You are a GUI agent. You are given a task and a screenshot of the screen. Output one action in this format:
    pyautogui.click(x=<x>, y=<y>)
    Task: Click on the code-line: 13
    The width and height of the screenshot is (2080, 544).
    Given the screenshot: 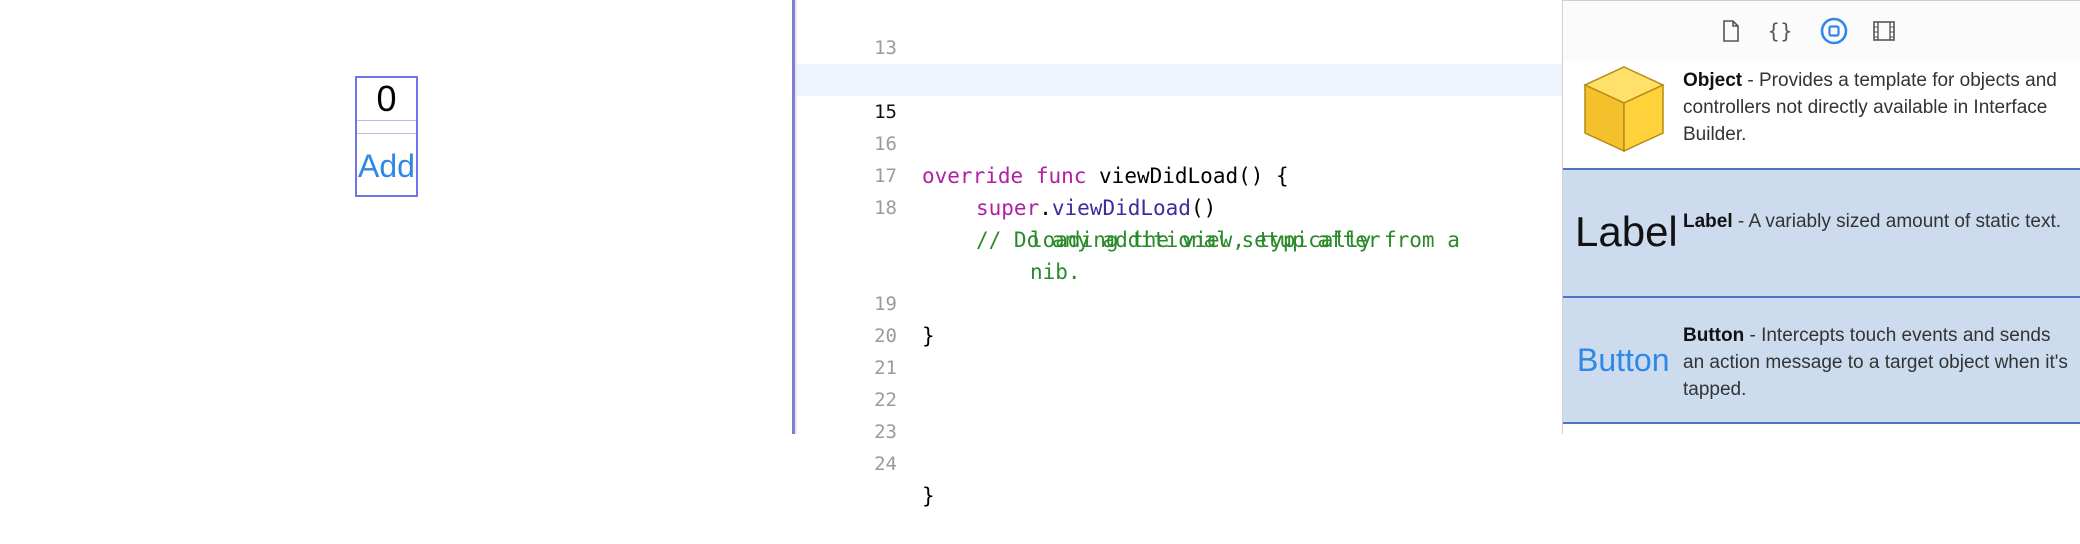 What is the action you would take?
    pyautogui.click(x=1179, y=29)
    